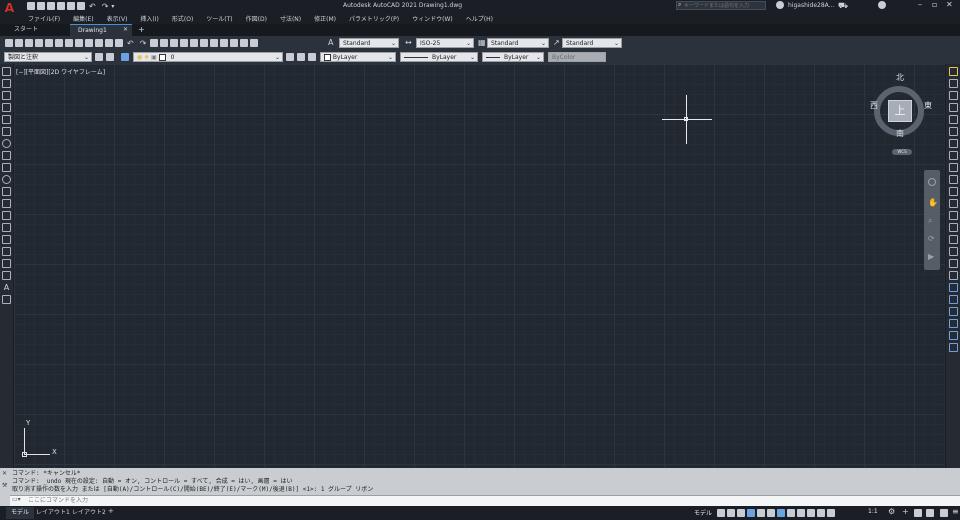 The height and width of the screenshot is (520, 960). Describe the element at coordinates (592, 43) in the screenshot. I see `mleader-style-select: Standard ⌄` at that location.